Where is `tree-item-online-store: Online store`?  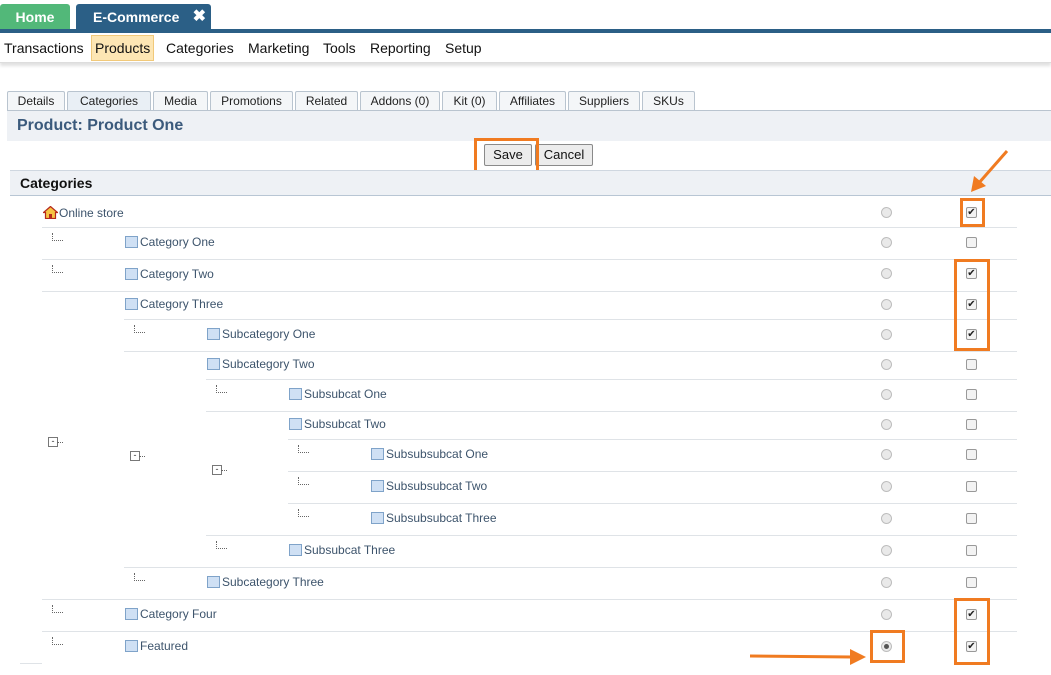
tree-item-online-store: Online store is located at coordinates (83, 213).